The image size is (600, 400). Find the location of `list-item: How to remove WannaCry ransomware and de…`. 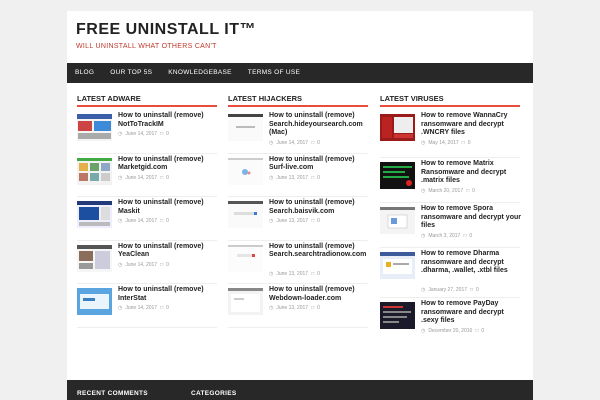

list-item: How to remove WannaCry ransomware and de… is located at coordinates (450, 136).